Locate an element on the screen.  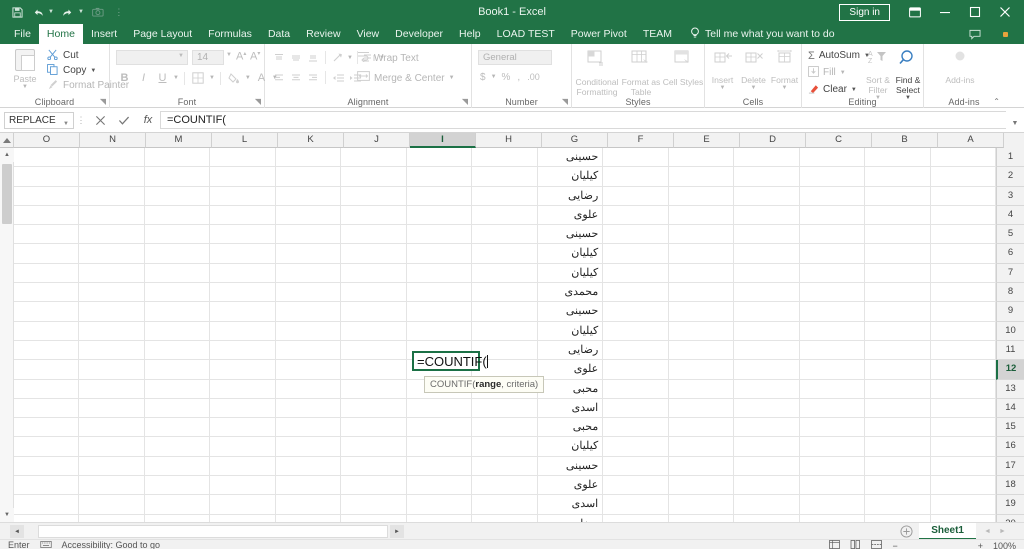
format-cells-button: Format ▼ is located at coordinates (784, 73).